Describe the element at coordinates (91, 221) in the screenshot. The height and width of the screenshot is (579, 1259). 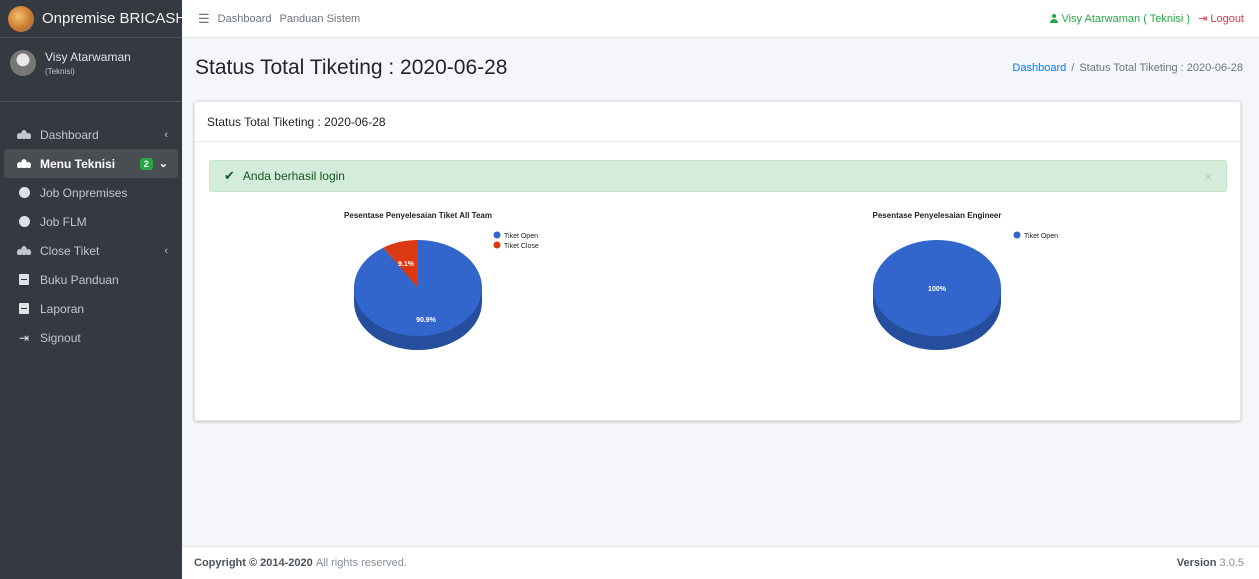
I see `sidebar-item-job-flm: Job FLM` at that location.